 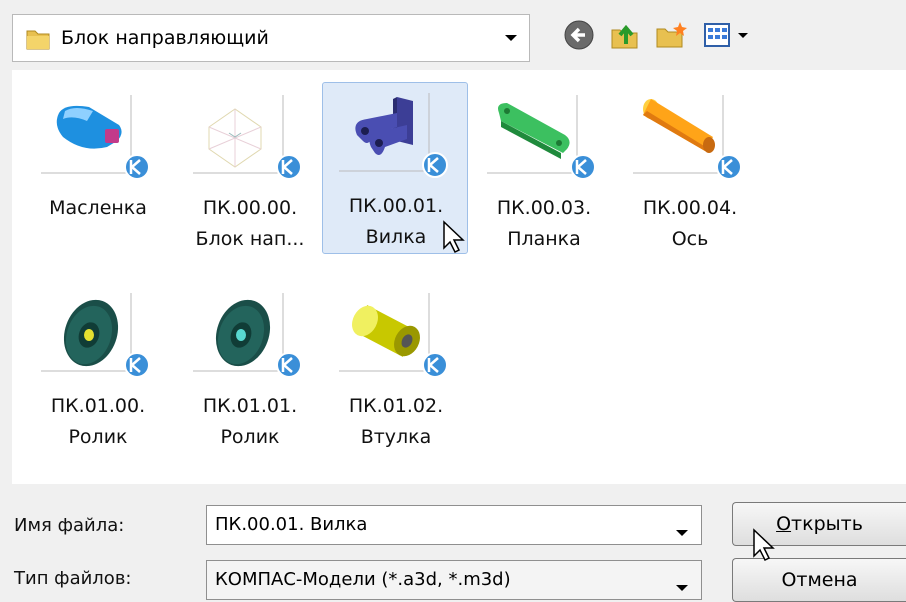 What do you see at coordinates (690, 223) in the screenshot?
I see `file-label: ПК.00.04. Ось` at bounding box center [690, 223].